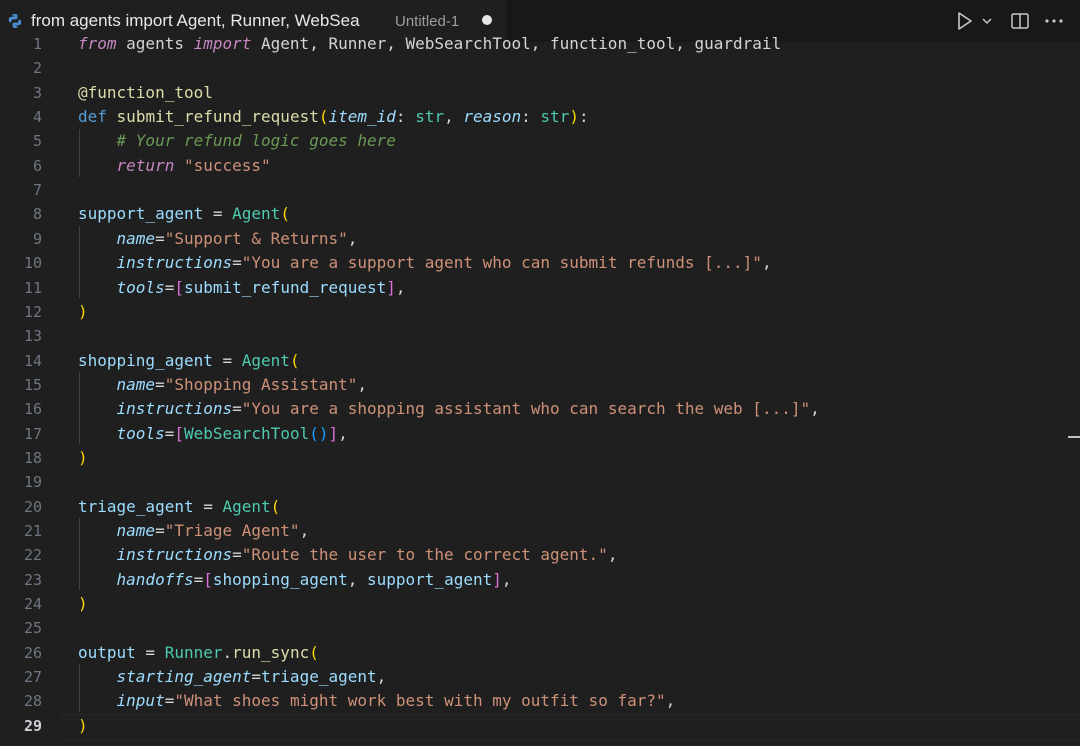 The height and width of the screenshot is (746, 1080). I want to click on line-number: 24, so click(32, 604).